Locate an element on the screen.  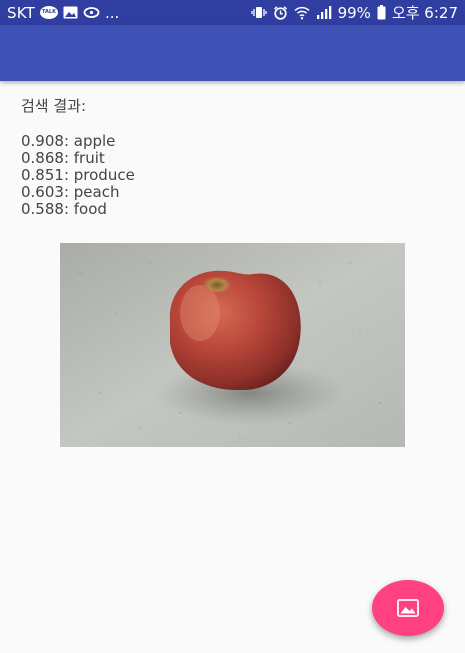
result-item: 0.851: produce is located at coordinates (78, 175).